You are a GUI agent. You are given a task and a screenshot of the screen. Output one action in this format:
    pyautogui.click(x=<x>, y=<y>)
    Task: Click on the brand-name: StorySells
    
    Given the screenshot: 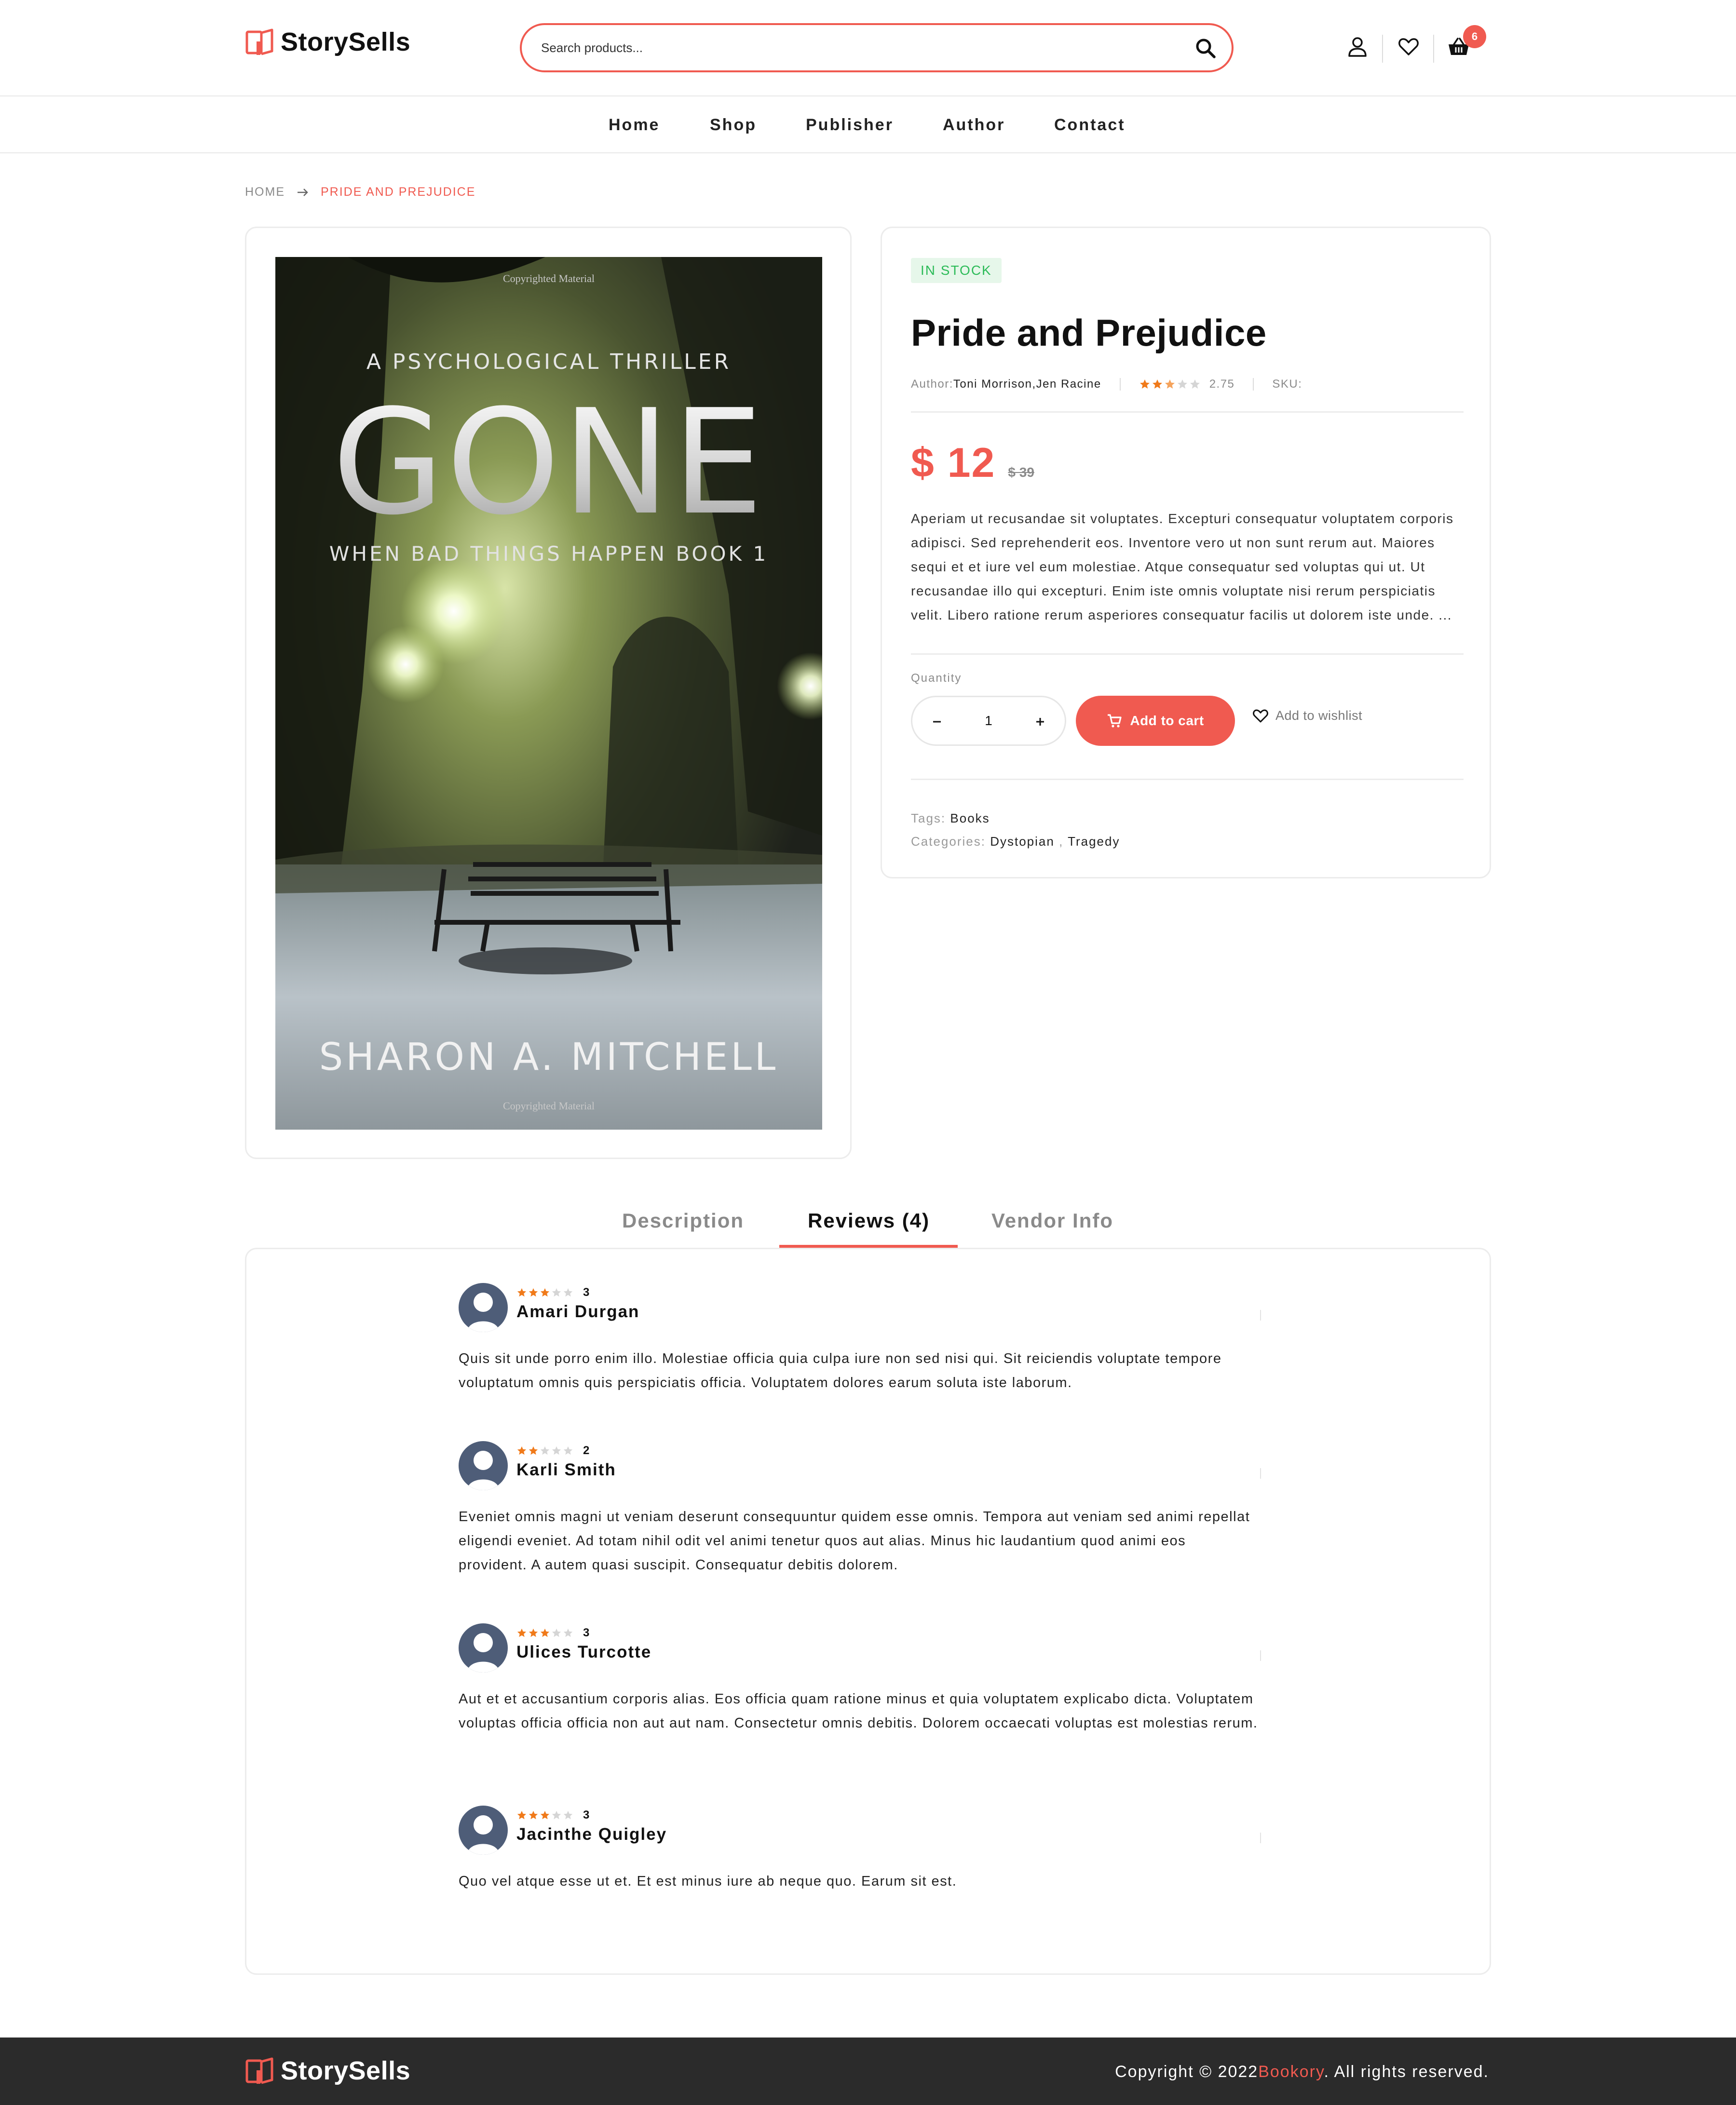 What is the action you would take?
    pyautogui.click(x=346, y=41)
    